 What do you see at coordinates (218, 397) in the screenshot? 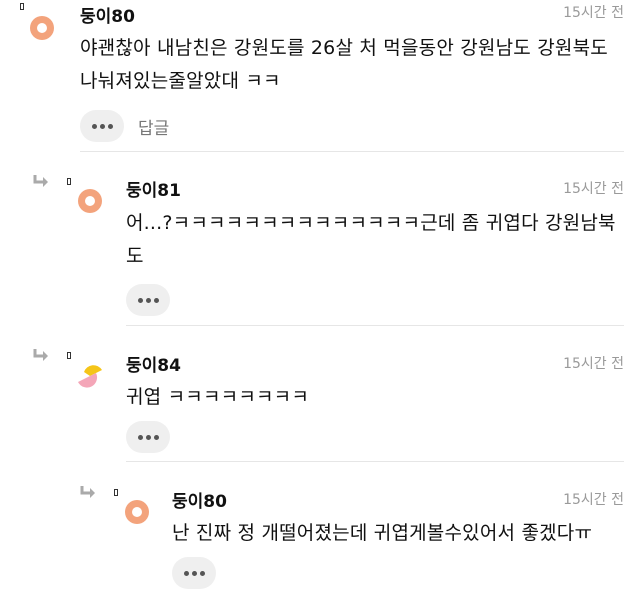
I see `comment-text: 귀엽 ㅋㅋㅋㅋㅋㅋㅋㅋ` at bounding box center [218, 397].